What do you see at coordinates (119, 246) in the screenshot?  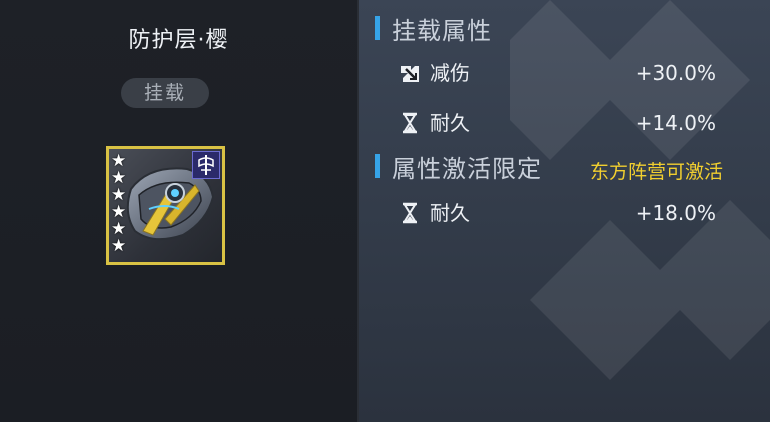 I see `star-icon: ★` at bounding box center [119, 246].